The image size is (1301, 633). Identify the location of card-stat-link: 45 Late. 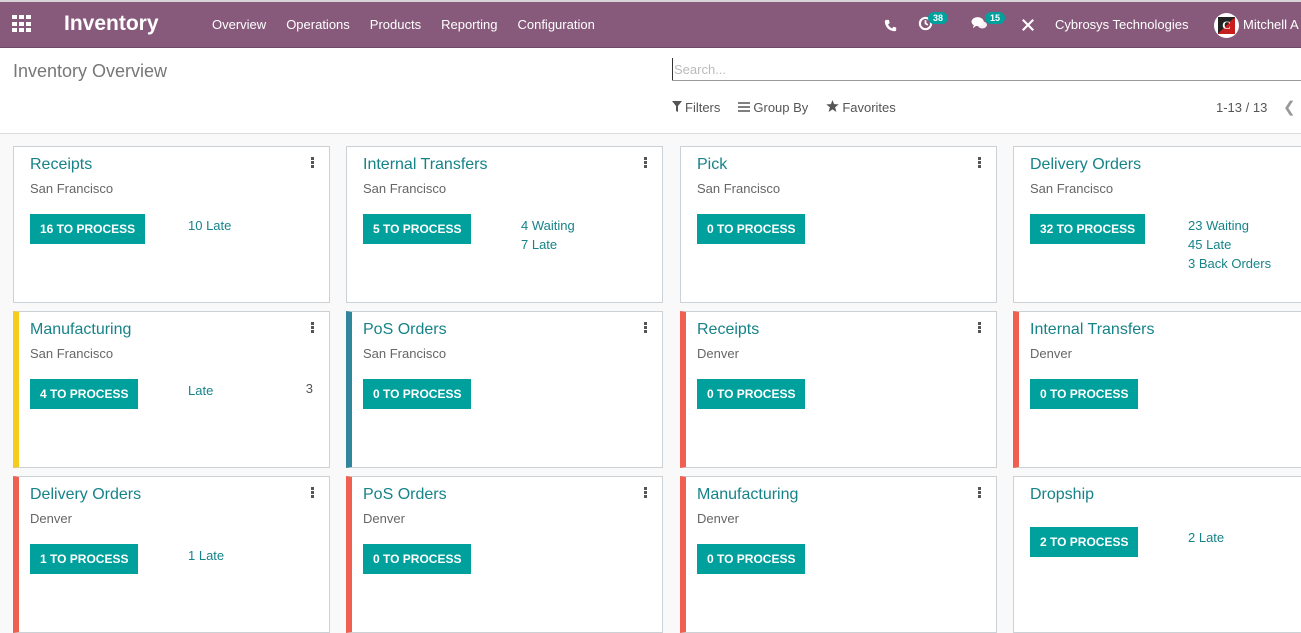
(1229, 244).